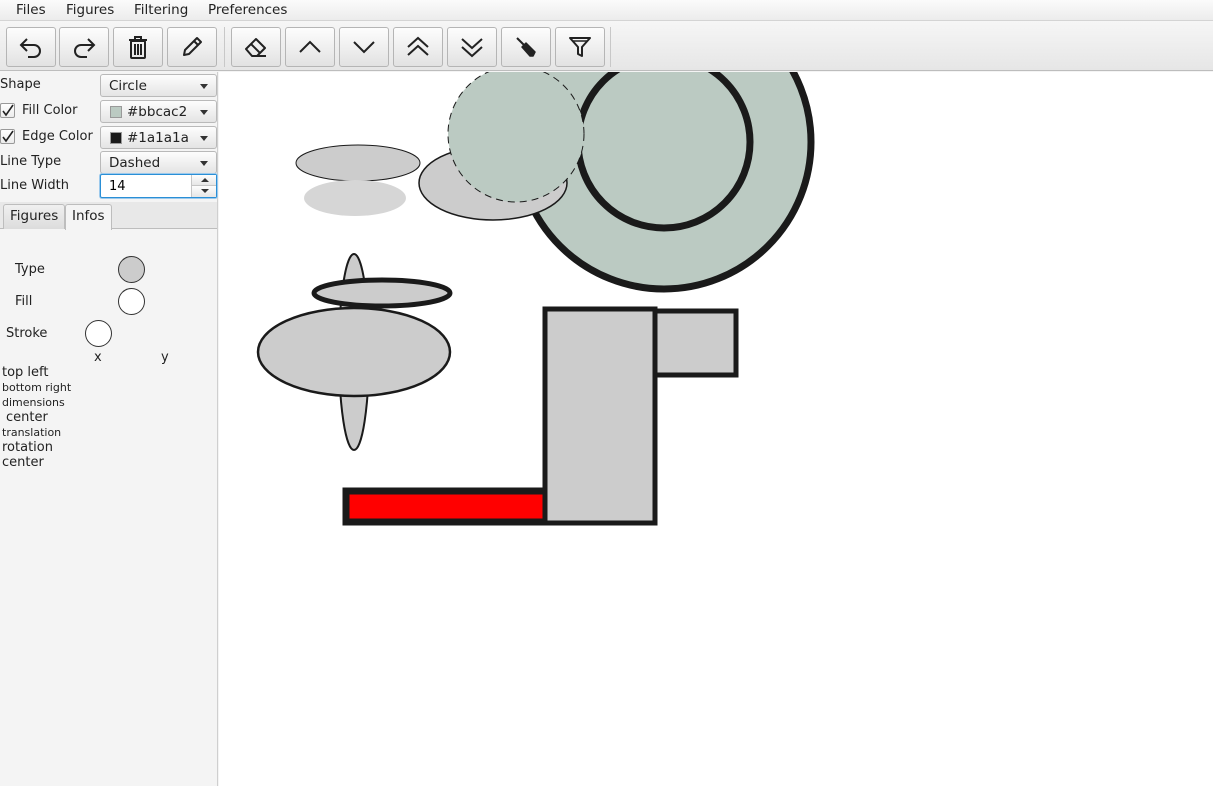 The image size is (1213, 786). I want to click on line-width-spinner, so click(158, 186).